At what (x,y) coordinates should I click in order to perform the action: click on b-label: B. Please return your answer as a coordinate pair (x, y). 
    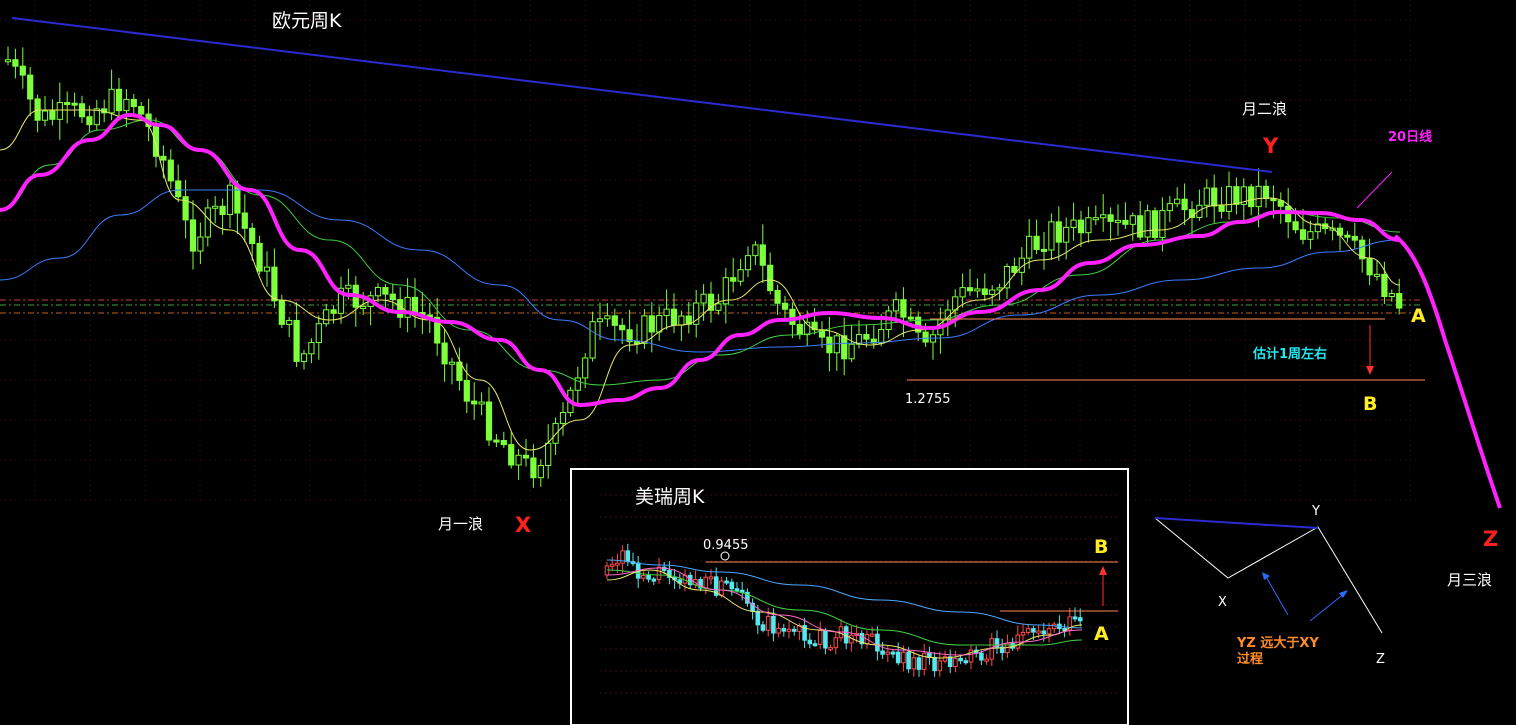
    Looking at the image, I should click on (1370, 404).